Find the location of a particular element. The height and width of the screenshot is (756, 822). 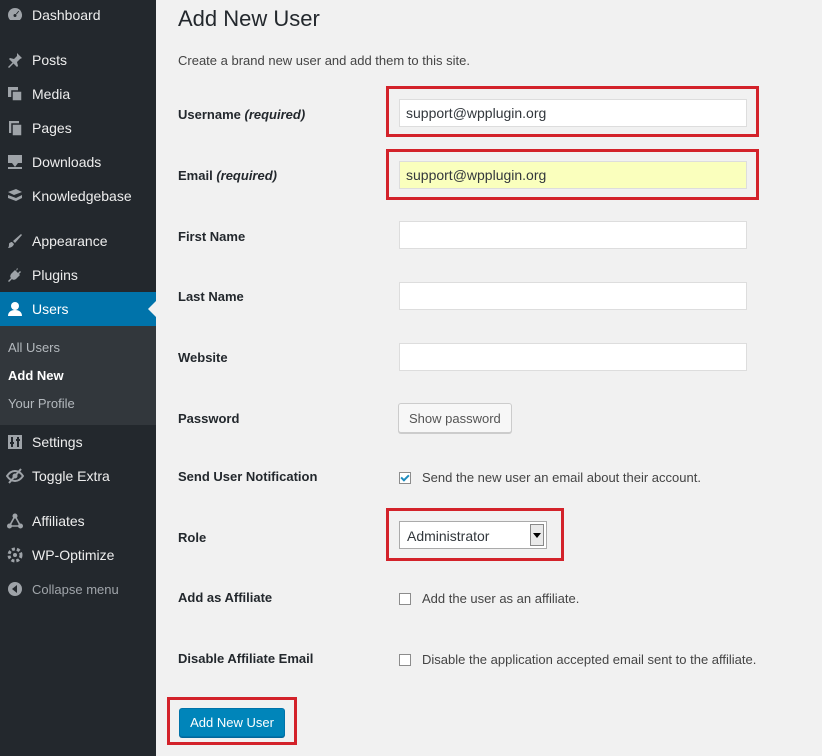

email-label: Email (required) is located at coordinates (227, 175).